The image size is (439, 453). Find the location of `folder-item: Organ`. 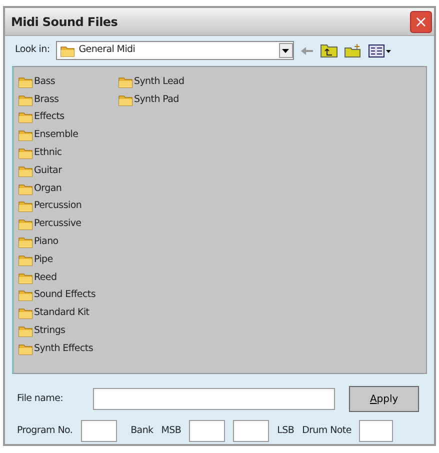

folder-item: Organ is located at coordinates (68, 189).